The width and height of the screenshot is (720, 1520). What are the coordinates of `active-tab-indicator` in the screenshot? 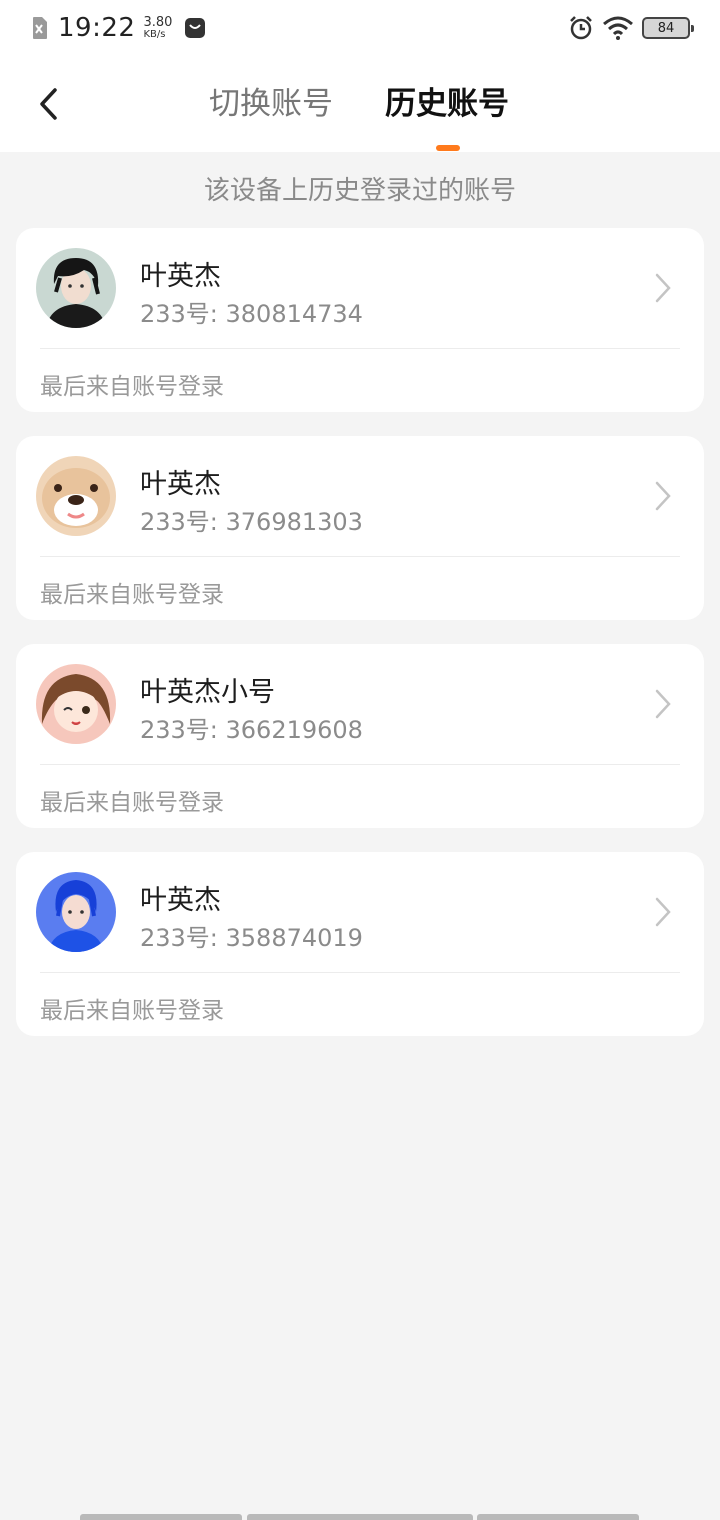 It's located at (448, 148).